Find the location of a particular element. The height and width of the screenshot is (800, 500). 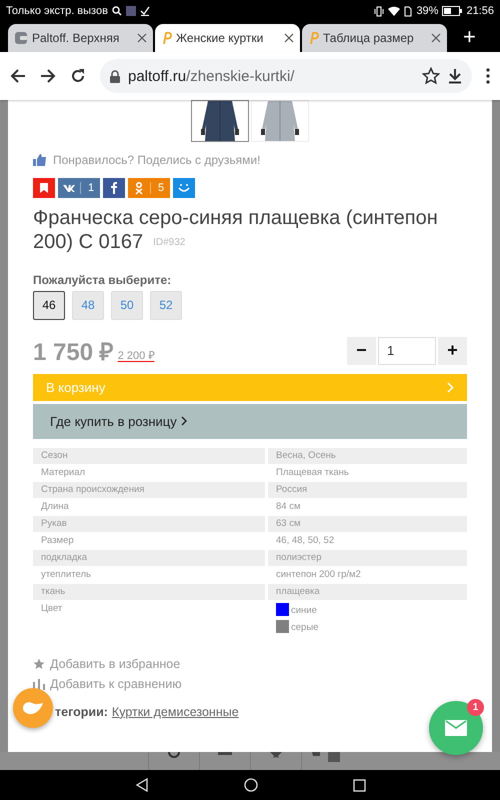

address-bar: paltoff.ru/zhenskie-kurtki/ is located at coordinates (286, 76).